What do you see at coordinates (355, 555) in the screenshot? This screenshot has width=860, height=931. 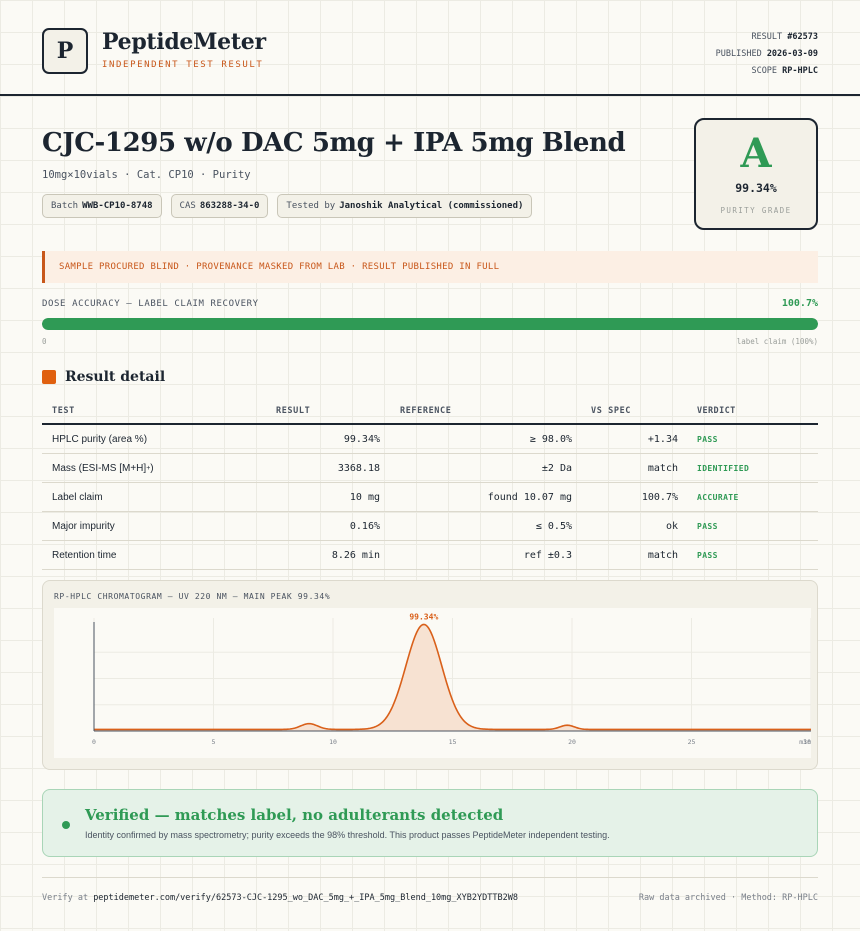 I see `cell-result: 8.26 min` at bounding box center [355, 555].